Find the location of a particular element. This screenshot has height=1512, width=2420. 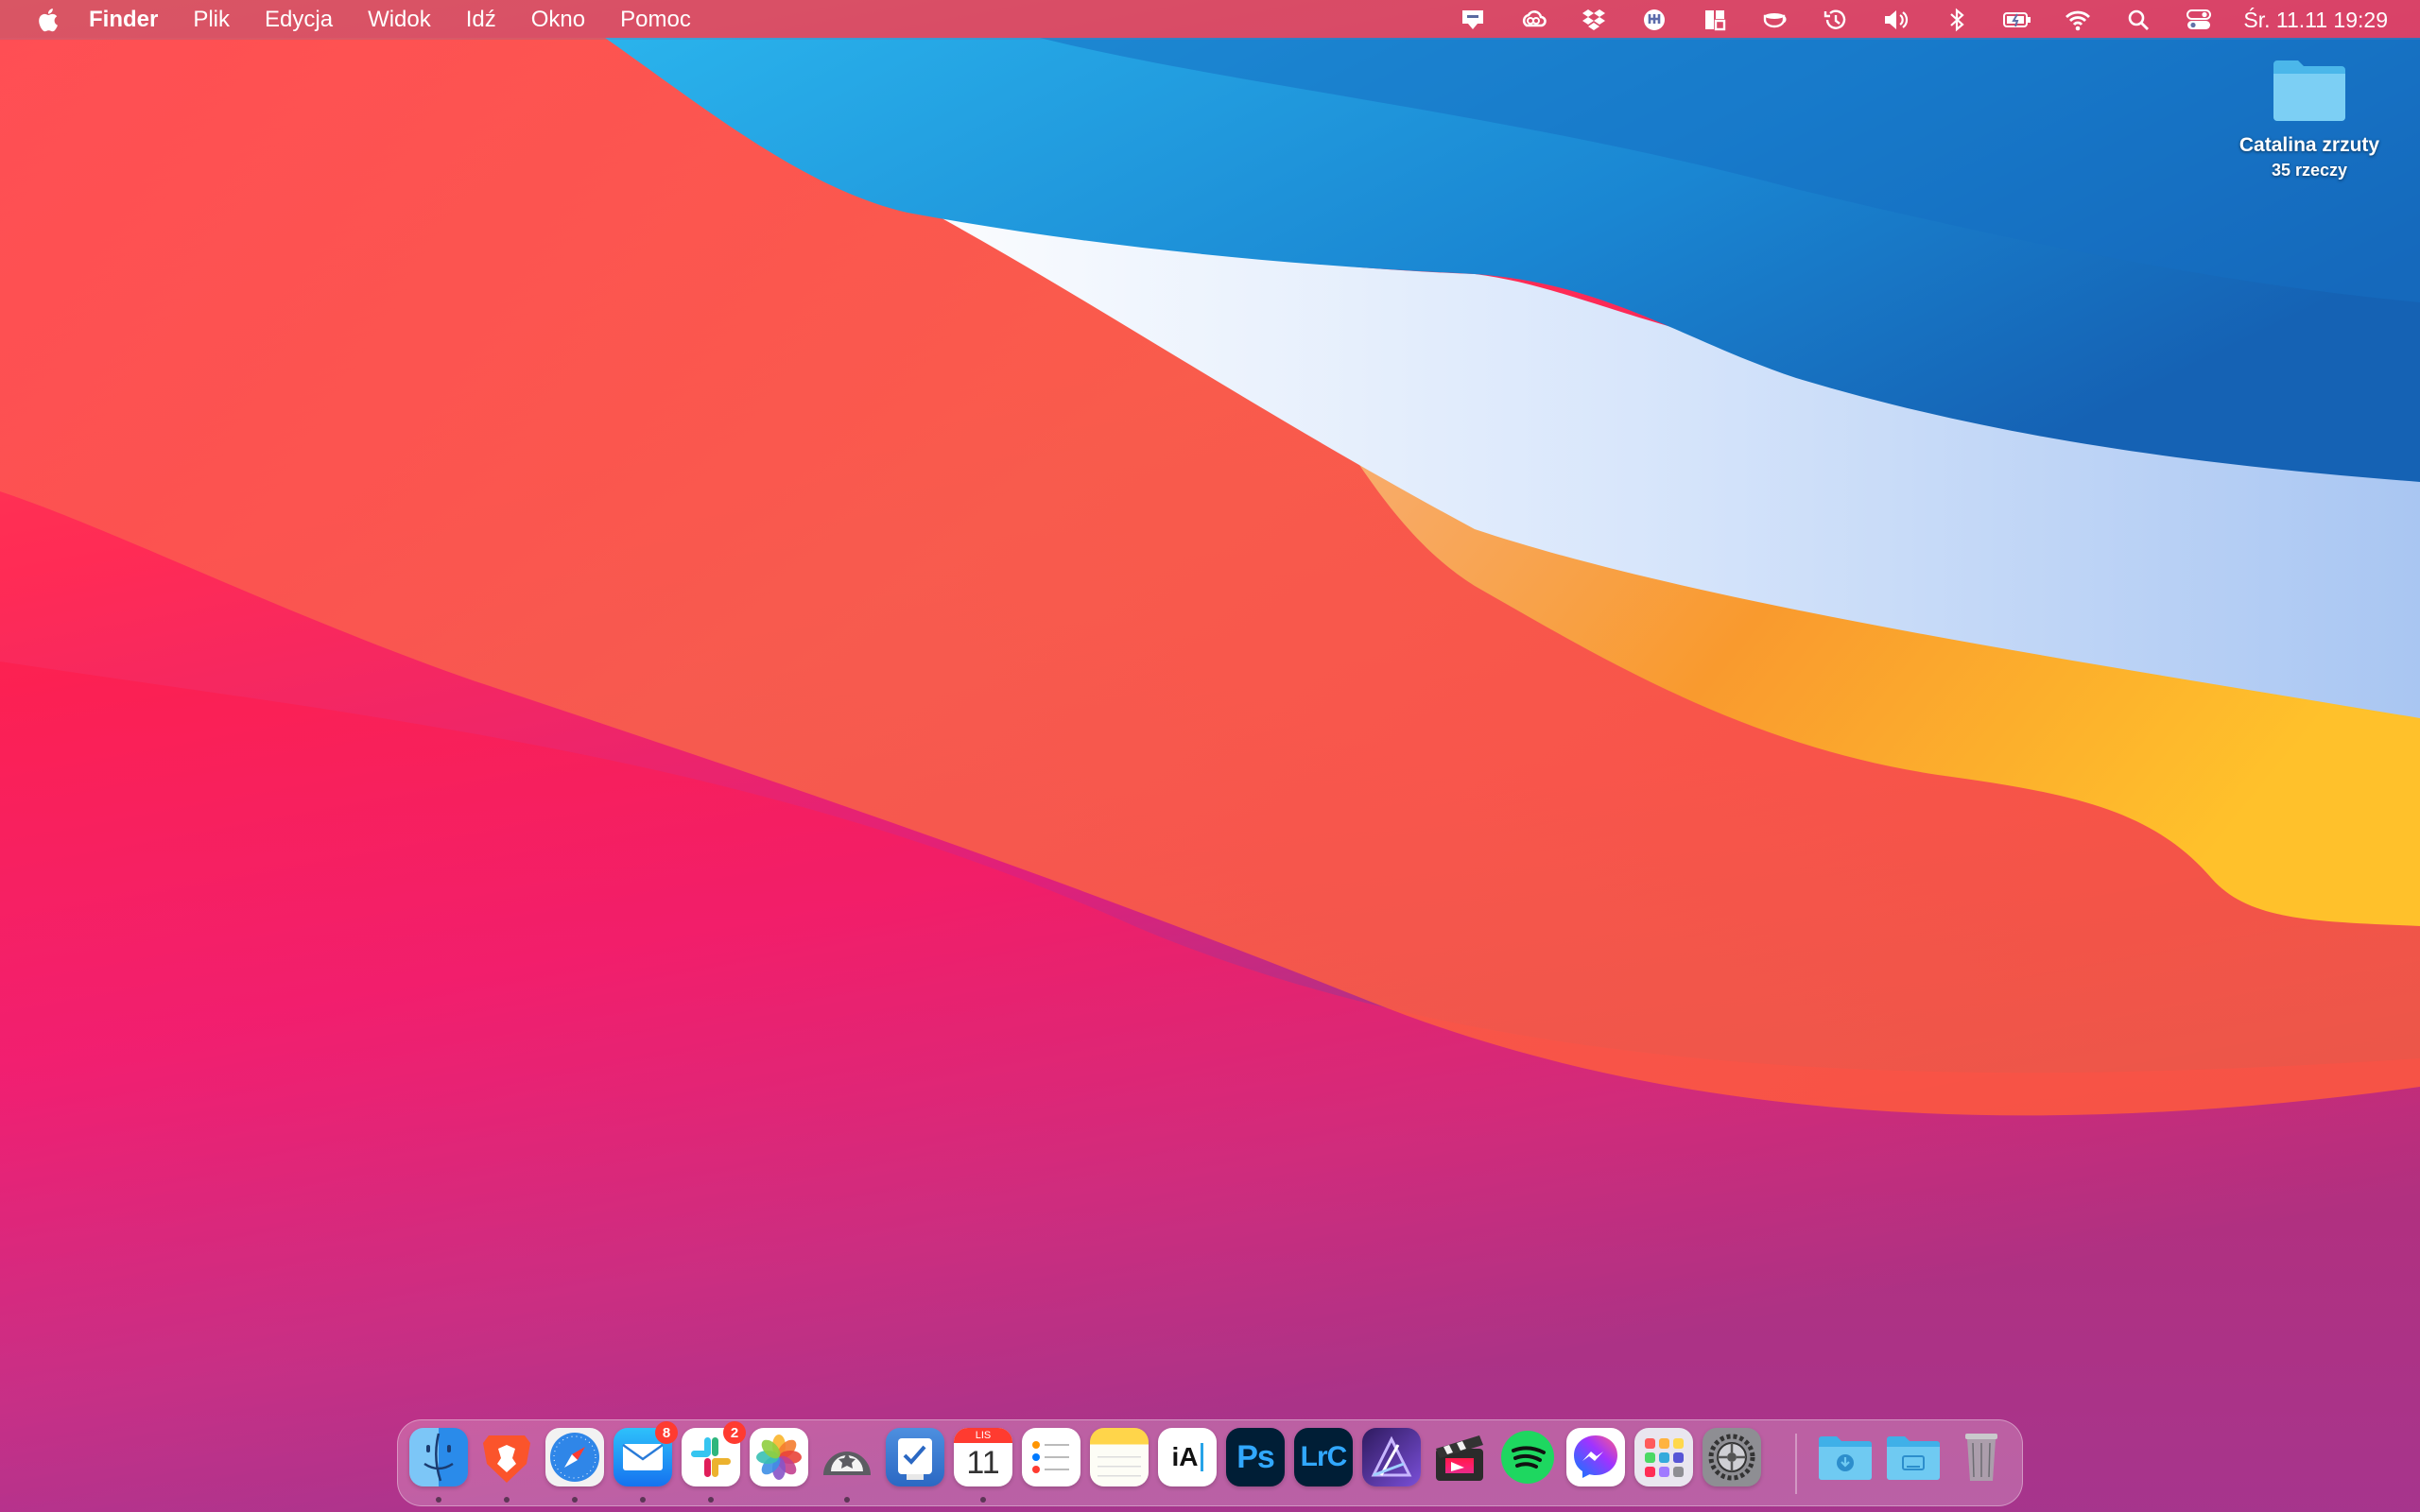

calendar-icon: LIS 11 is located at coordinates (983, 1457).